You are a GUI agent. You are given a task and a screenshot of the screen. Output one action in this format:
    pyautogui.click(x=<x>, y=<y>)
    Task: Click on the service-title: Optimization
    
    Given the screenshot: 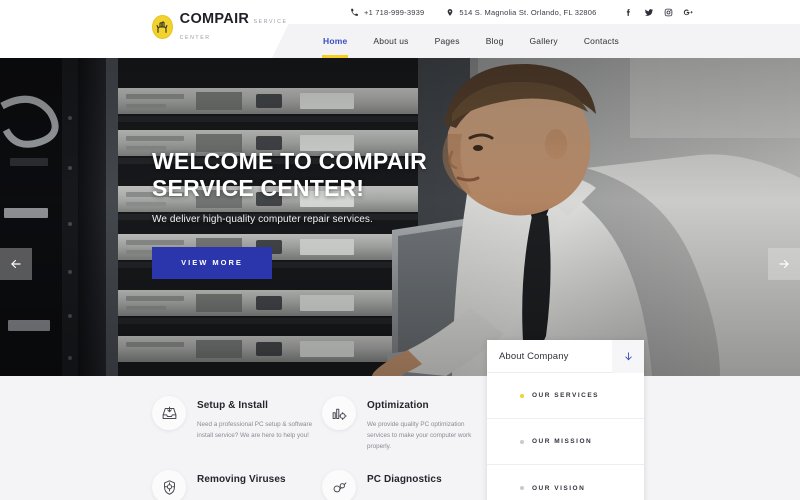 What is the action you would take?
    pyautogui.click(x=398, y=405)
    